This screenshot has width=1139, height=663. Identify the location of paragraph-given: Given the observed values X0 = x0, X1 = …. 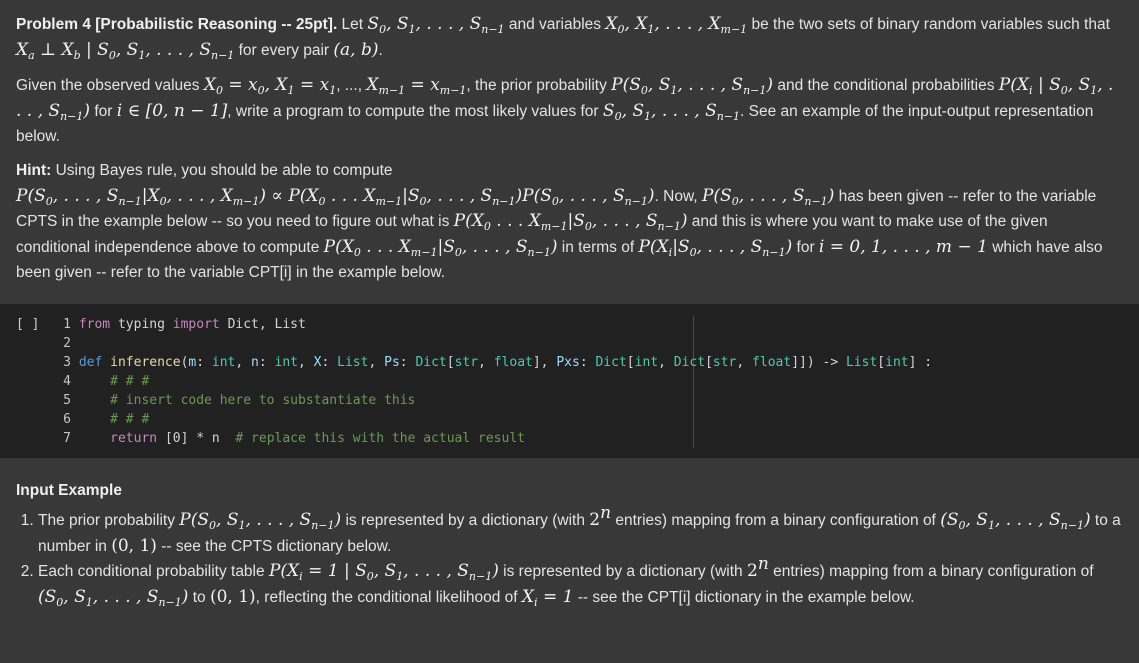
(565, 110).